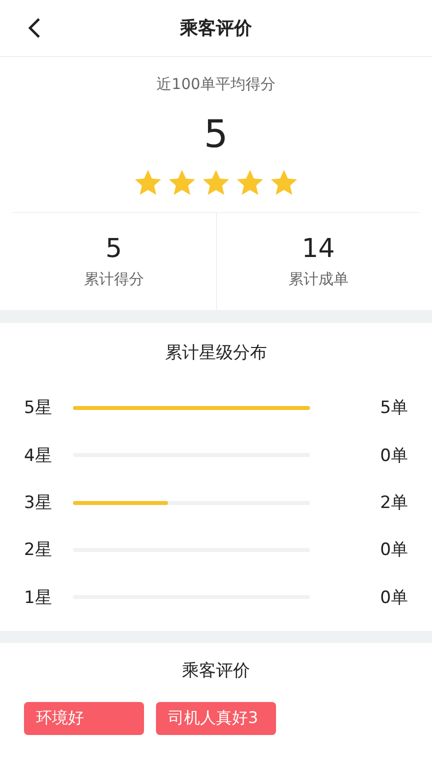  I want to click on stat-label: 累计得分, so click(114, 279).